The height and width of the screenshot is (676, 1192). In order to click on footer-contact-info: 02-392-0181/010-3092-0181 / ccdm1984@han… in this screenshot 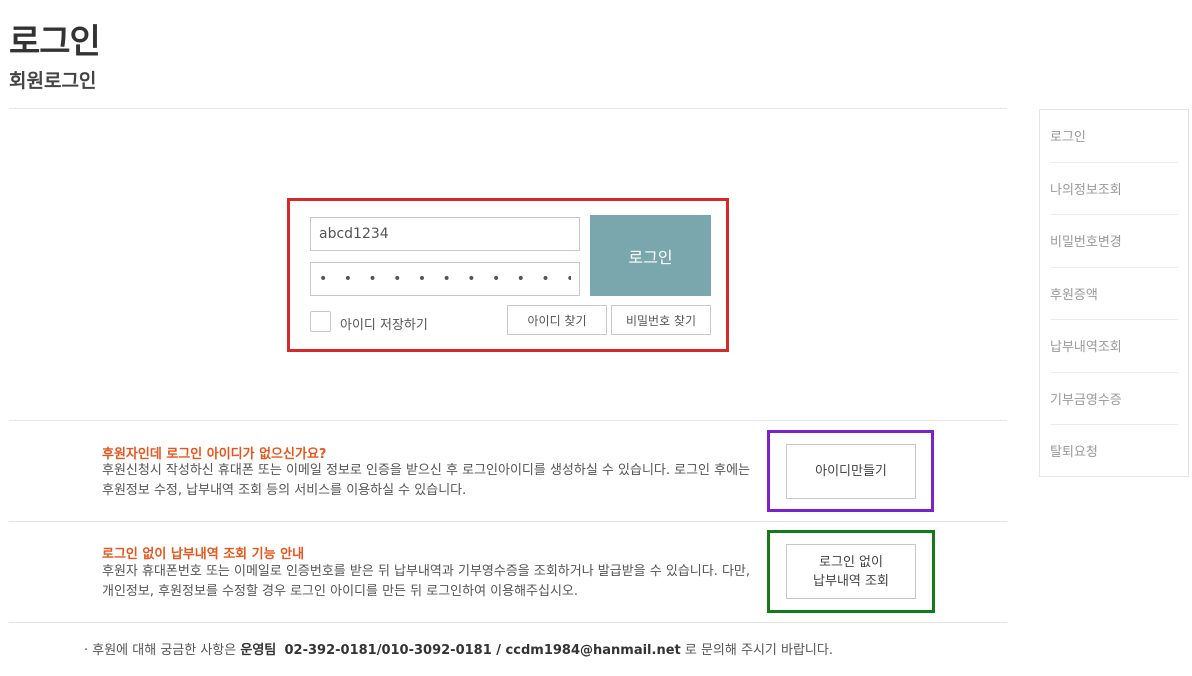, I will do `click(482, 650)`.